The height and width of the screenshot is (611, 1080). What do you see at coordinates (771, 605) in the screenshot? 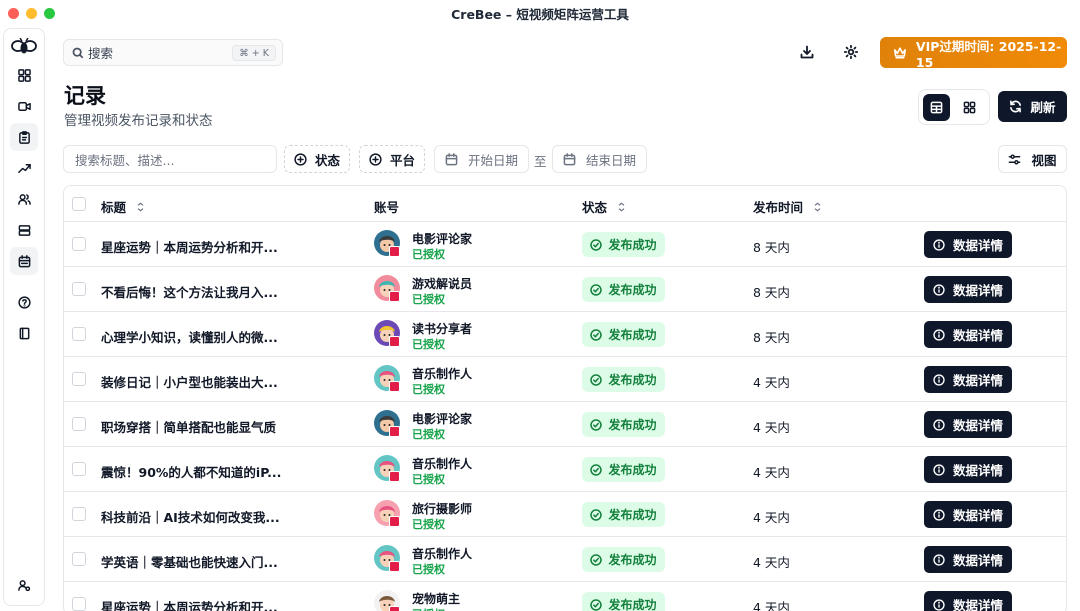
I see `publish-time: 4 天内` at bounding box center [771, 605].